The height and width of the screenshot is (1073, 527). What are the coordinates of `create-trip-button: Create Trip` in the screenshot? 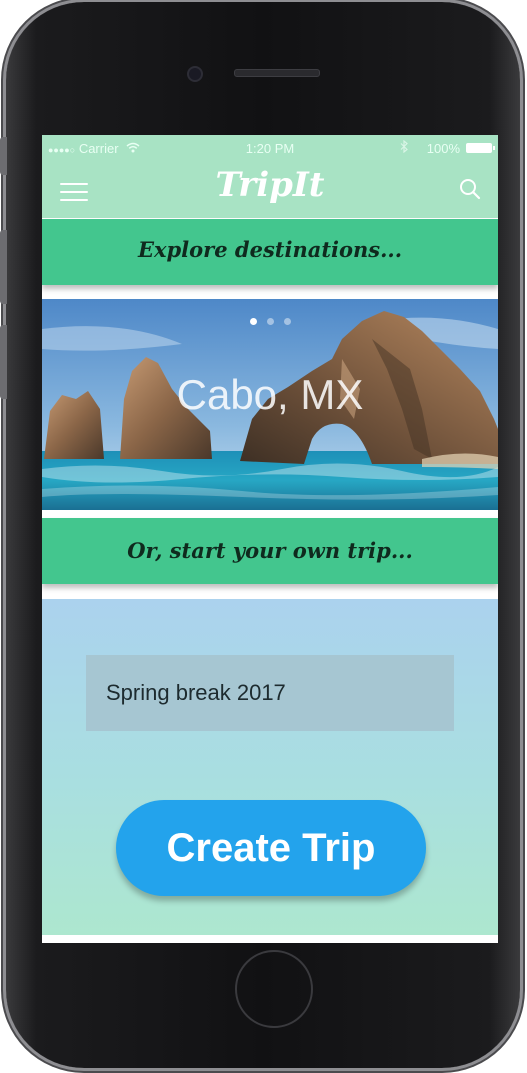 It's located at (271, 848).